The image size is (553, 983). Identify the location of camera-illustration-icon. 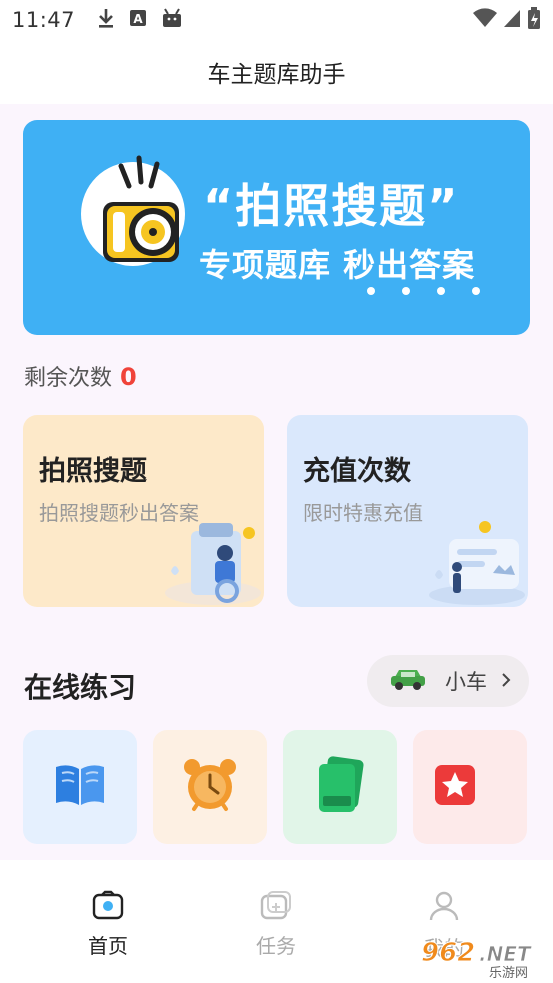
(149, 208).